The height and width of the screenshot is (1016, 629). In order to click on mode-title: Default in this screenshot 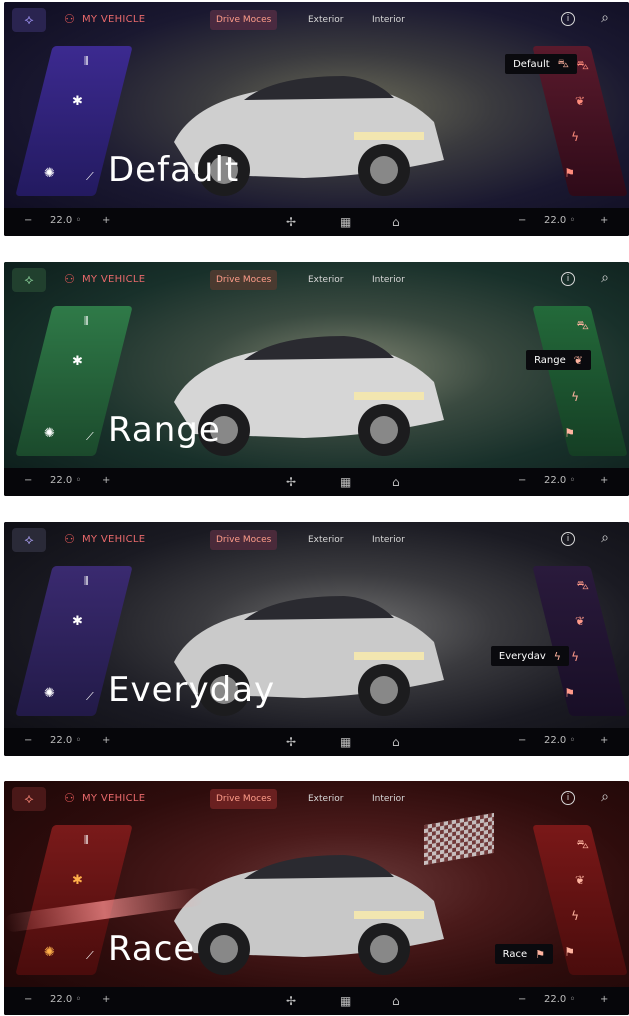, I will do `click(174, 170)`.